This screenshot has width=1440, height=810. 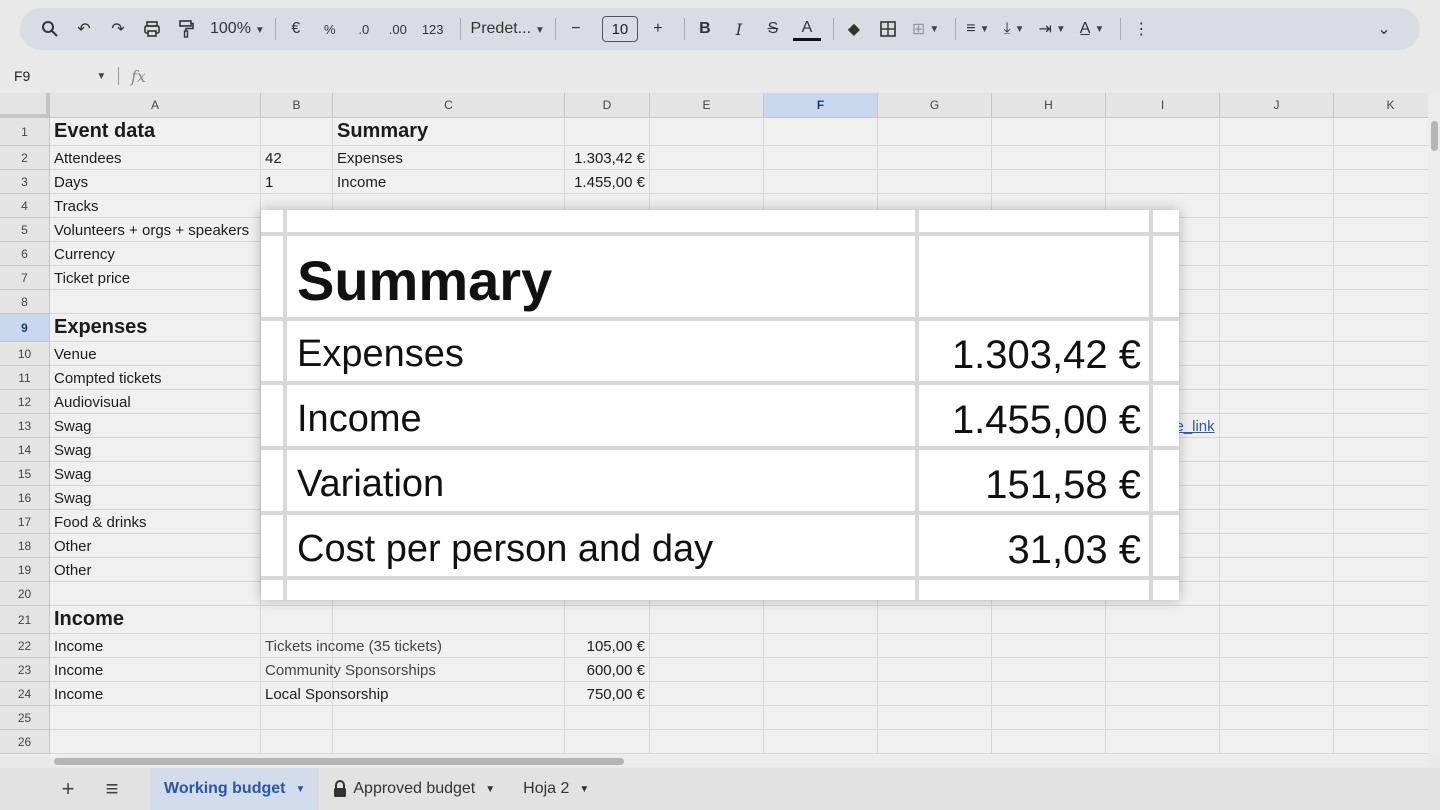 I want to click on cell-k12, so click(x=1381, y=402).